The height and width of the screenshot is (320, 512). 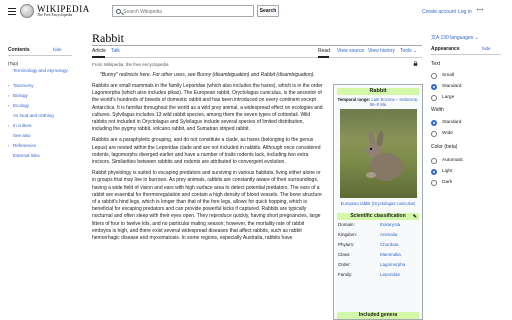 I want to click on tab-read: Read, so click(x=324, y=51).